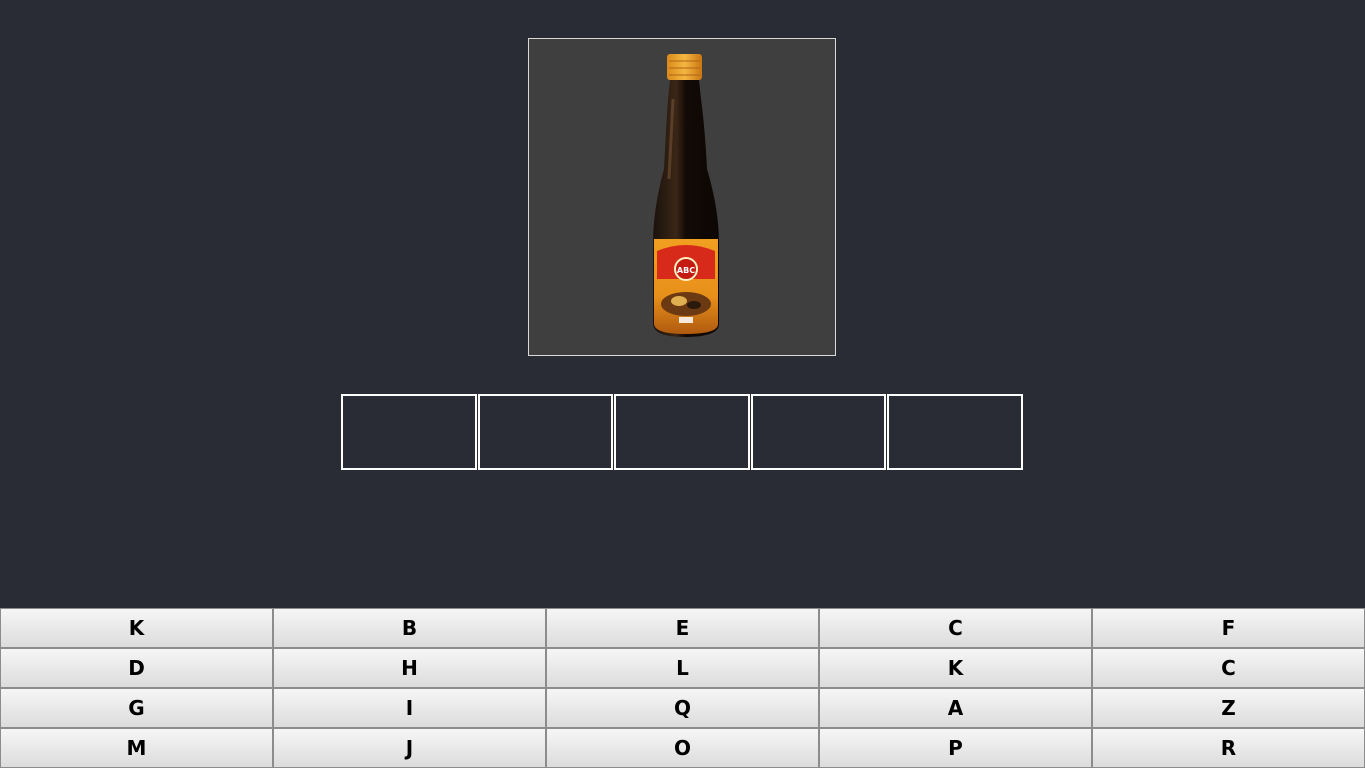 The height and width of the screenshot is (768, 1365). Describe the element at coordinates (955, 748) in the screenshot. I see `letter-key: P` at that location.